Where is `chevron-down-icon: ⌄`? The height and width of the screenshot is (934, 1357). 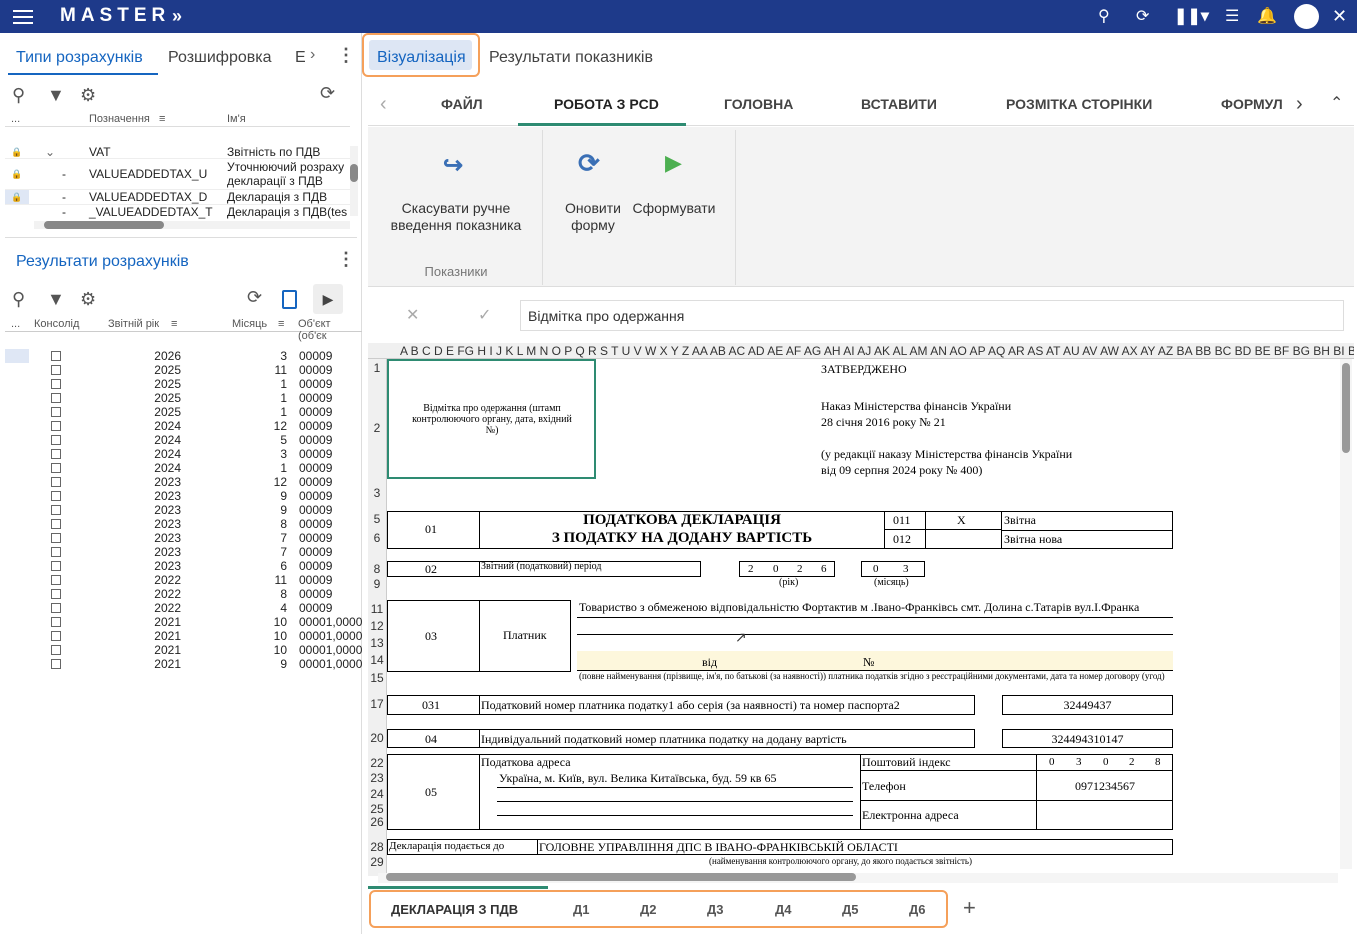
chevron-down-icon: ⌄ is located at coordinates (50, 152).